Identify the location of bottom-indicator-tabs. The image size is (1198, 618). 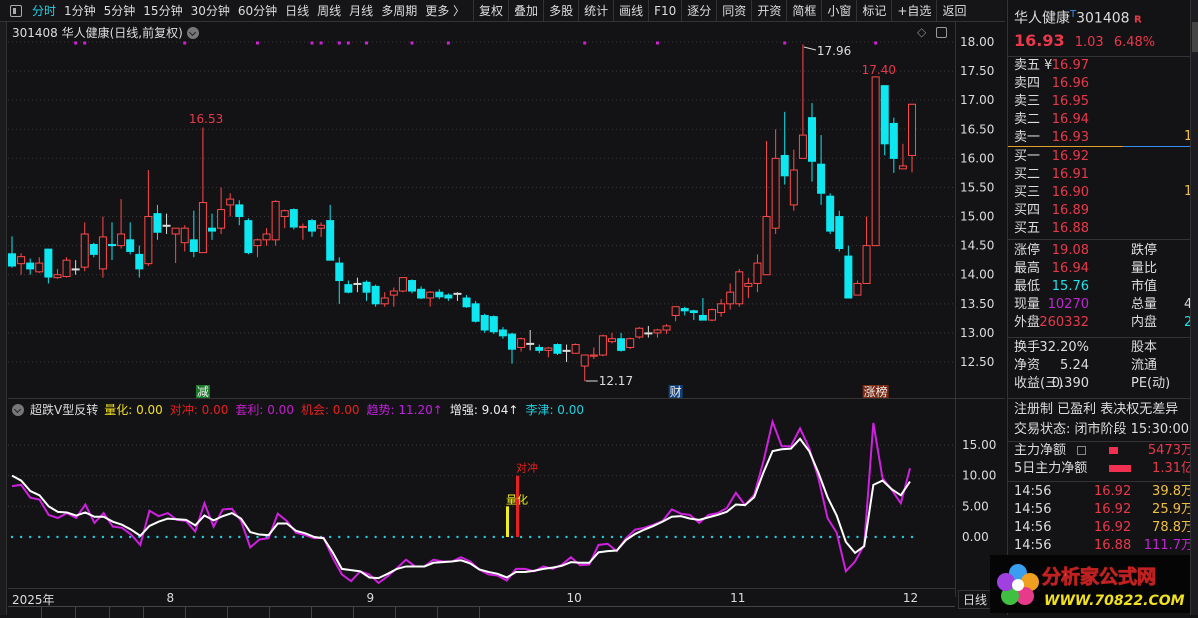
(481, 612).